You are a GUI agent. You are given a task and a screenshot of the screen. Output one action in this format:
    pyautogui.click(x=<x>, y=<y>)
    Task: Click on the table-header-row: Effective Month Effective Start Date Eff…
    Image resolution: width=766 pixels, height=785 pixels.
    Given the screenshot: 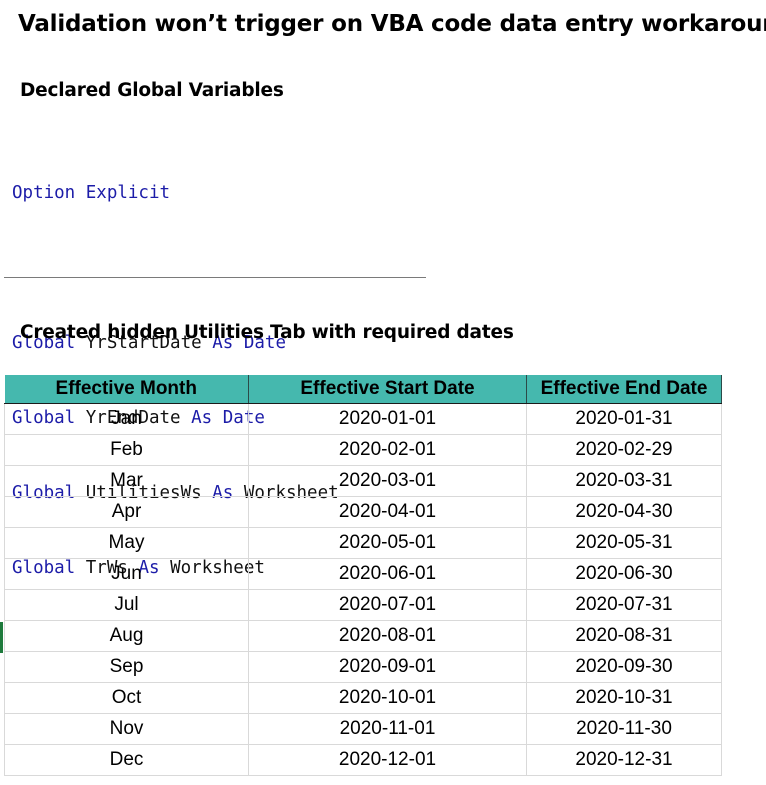 What is the action you would take?
    pyautogui.click(x=363, y=389)
    